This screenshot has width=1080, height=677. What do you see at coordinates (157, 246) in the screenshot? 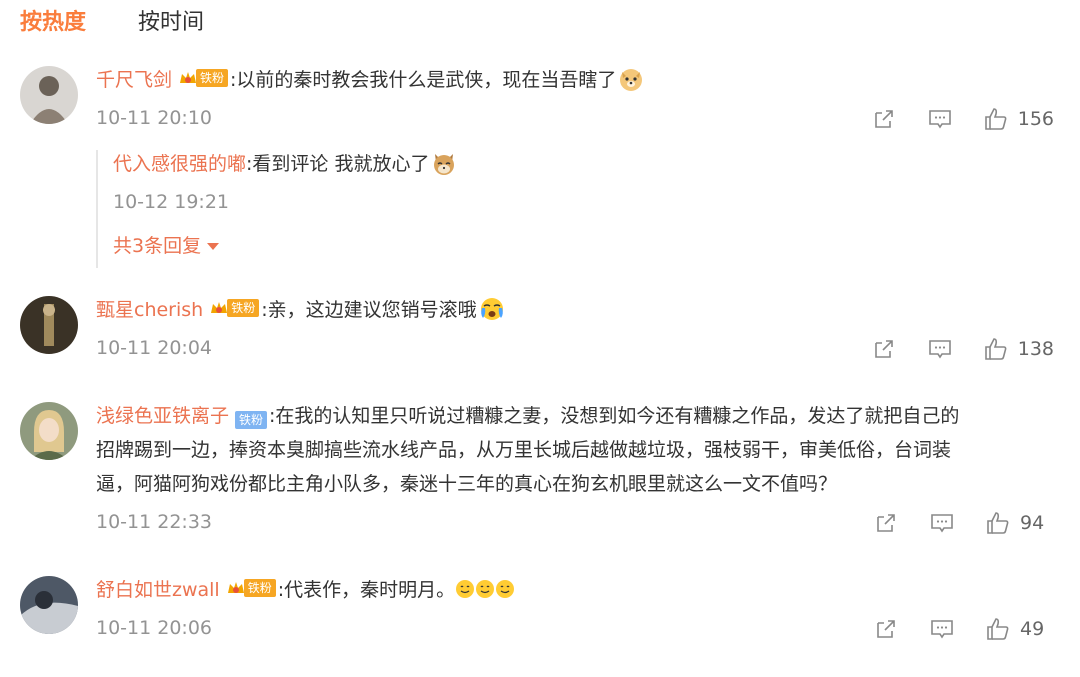
I see `more-replies-label: 共3条回复` at bounding box center [157, 246].